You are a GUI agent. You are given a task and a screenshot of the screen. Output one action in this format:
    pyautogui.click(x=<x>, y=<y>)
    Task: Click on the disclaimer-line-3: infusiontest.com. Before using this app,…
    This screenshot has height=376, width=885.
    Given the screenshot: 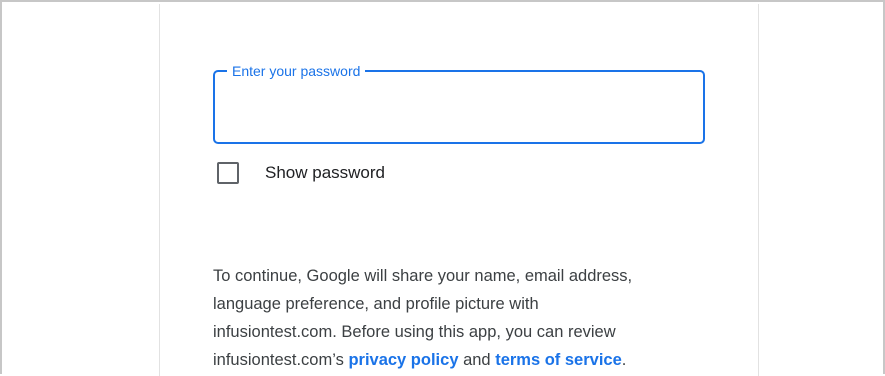 What is the action you would take?
    pyautogui.click(x=414, y=332)
    